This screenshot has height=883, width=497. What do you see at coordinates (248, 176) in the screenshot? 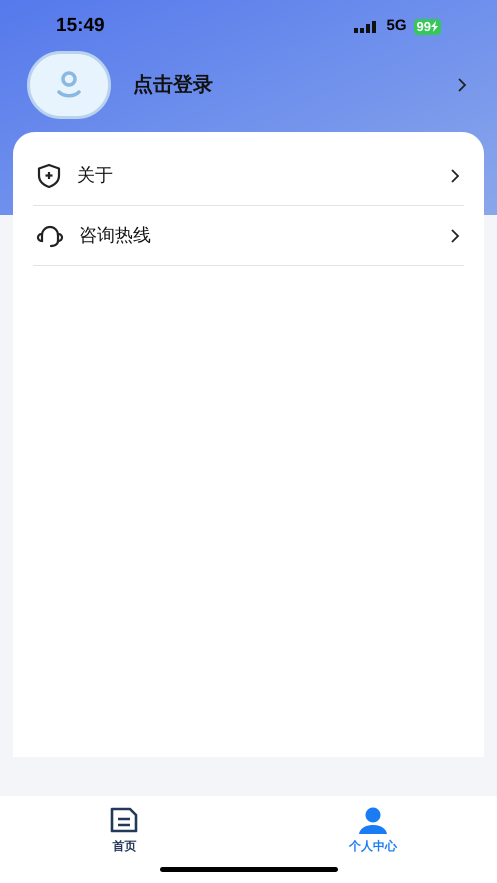
I see `menu-item: 关于` at bounding box center [248, 176].